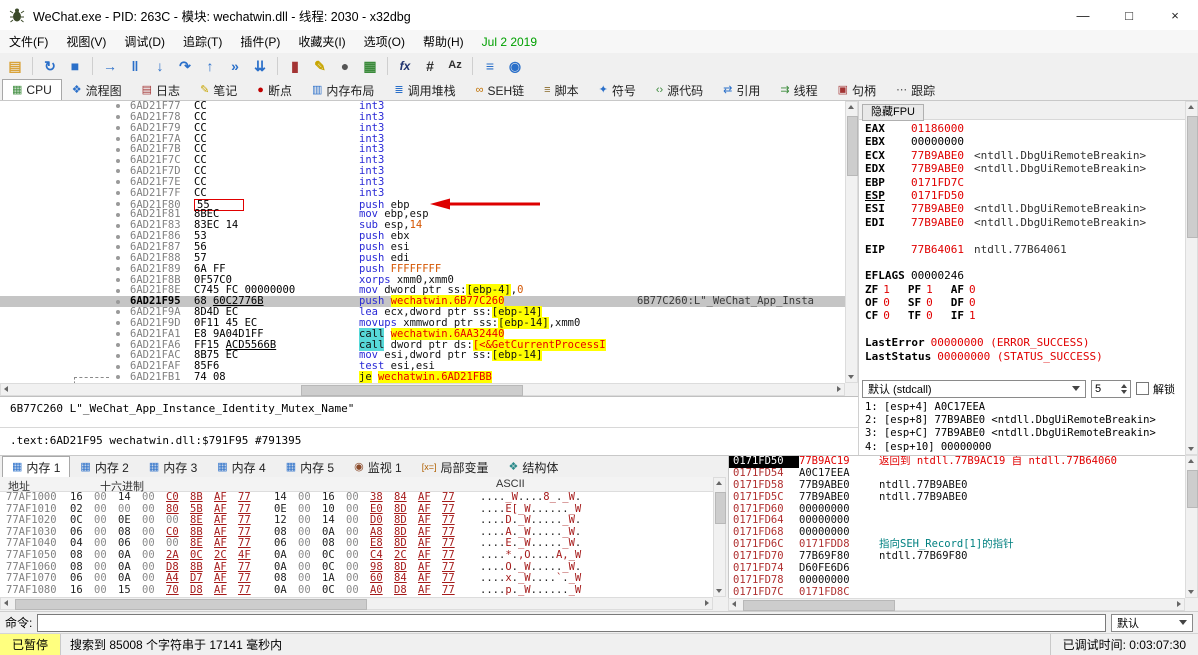  I want to click on tab-threads: ⇉ 线程, so click(798, 89).